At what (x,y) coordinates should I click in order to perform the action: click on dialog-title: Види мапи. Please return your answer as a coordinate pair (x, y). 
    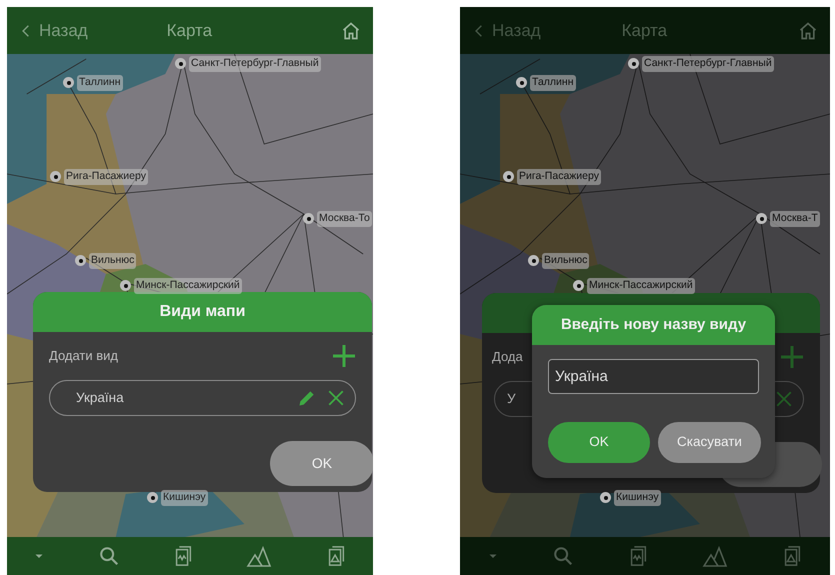
    Looking at the image, I should click on (203, 312).